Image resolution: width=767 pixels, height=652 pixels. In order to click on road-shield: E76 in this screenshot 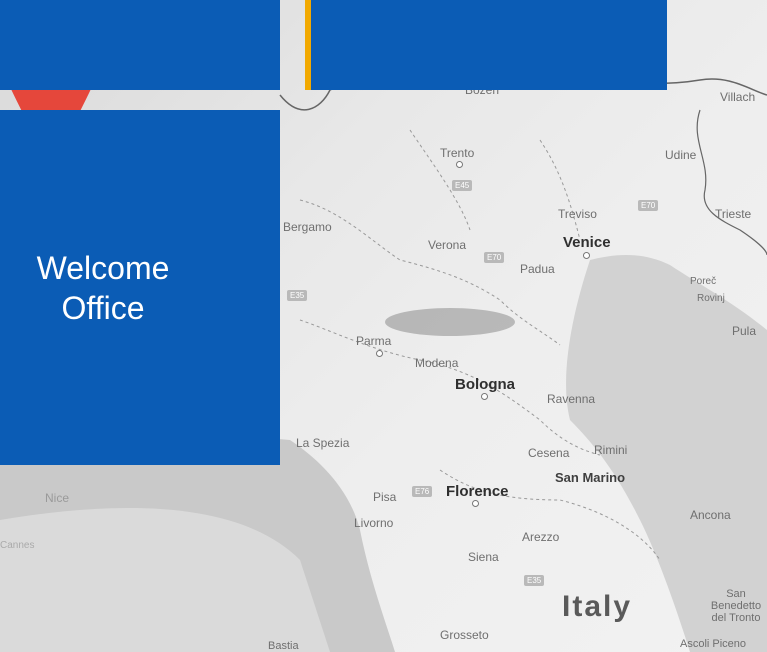, I will do `click(422, 491)`.